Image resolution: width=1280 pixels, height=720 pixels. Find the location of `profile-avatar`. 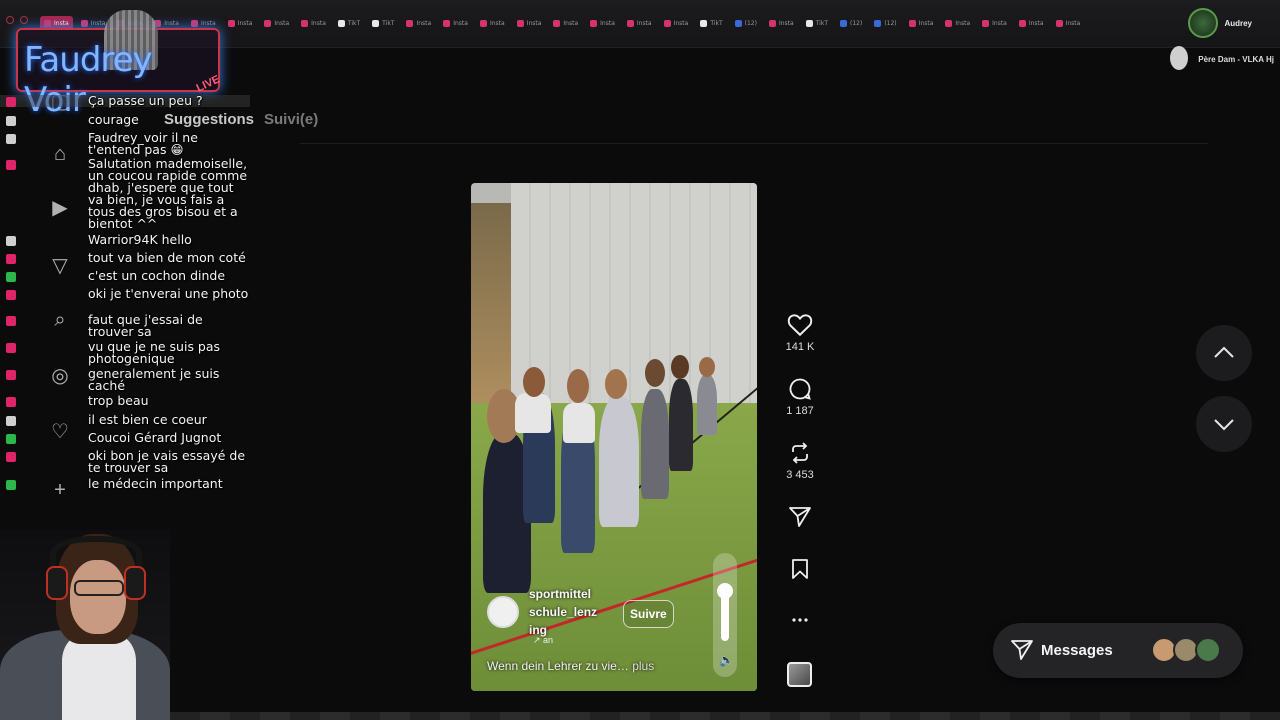

profile-avatar is located at coordinates (1203, 23).